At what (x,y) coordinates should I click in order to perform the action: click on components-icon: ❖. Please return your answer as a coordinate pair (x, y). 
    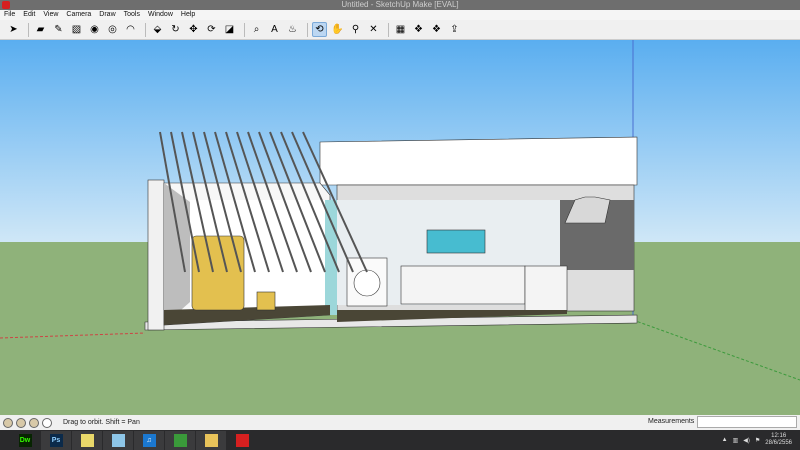
    Looking at the image, I should click on (418, 29).